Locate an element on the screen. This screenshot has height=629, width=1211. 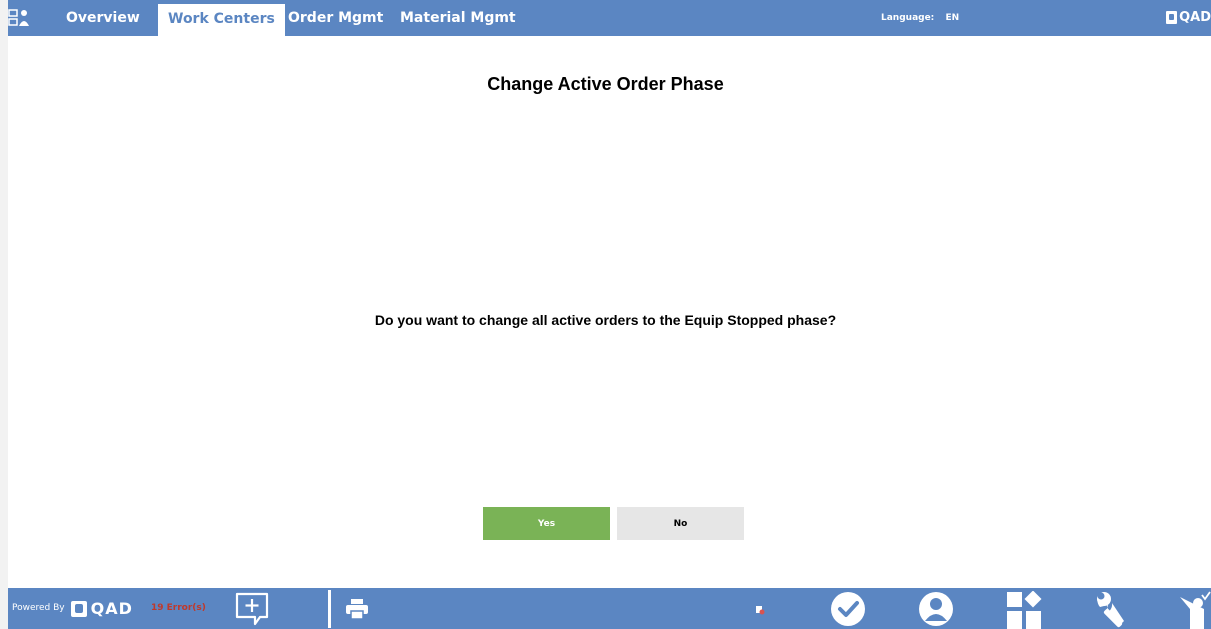
language-value: EN is located at coordinates (952, 18).